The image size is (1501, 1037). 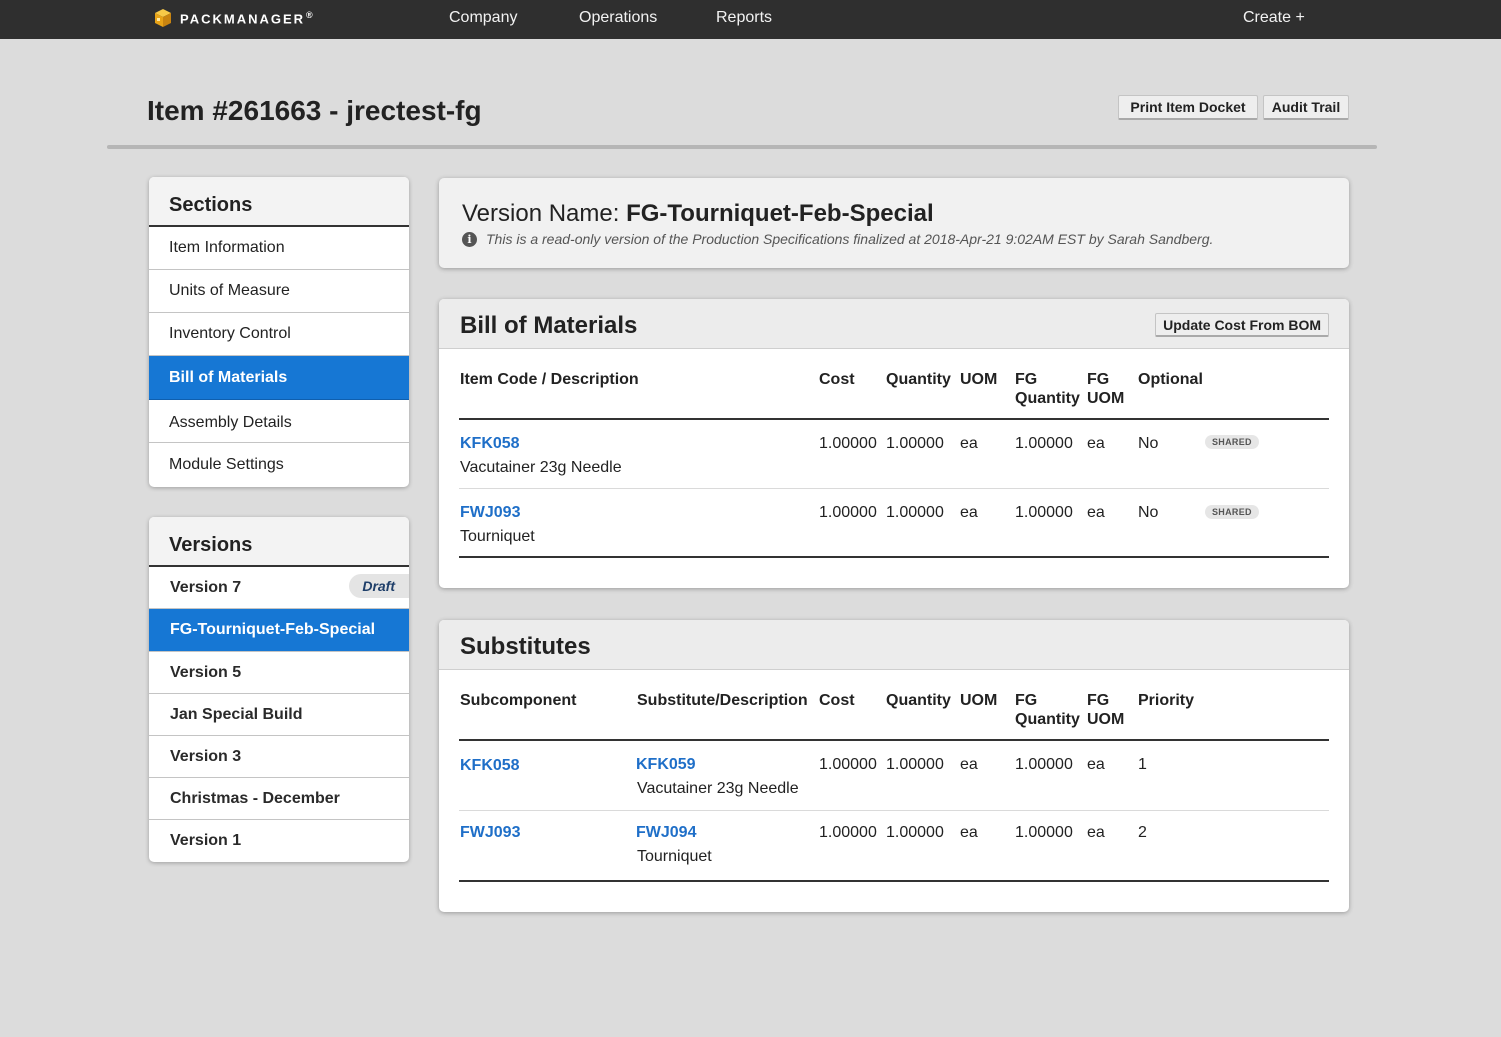 What do you see at coordinates (894, 488) in the screenshot?
I see `bom-row-divider` at bounding box center [894, 488].